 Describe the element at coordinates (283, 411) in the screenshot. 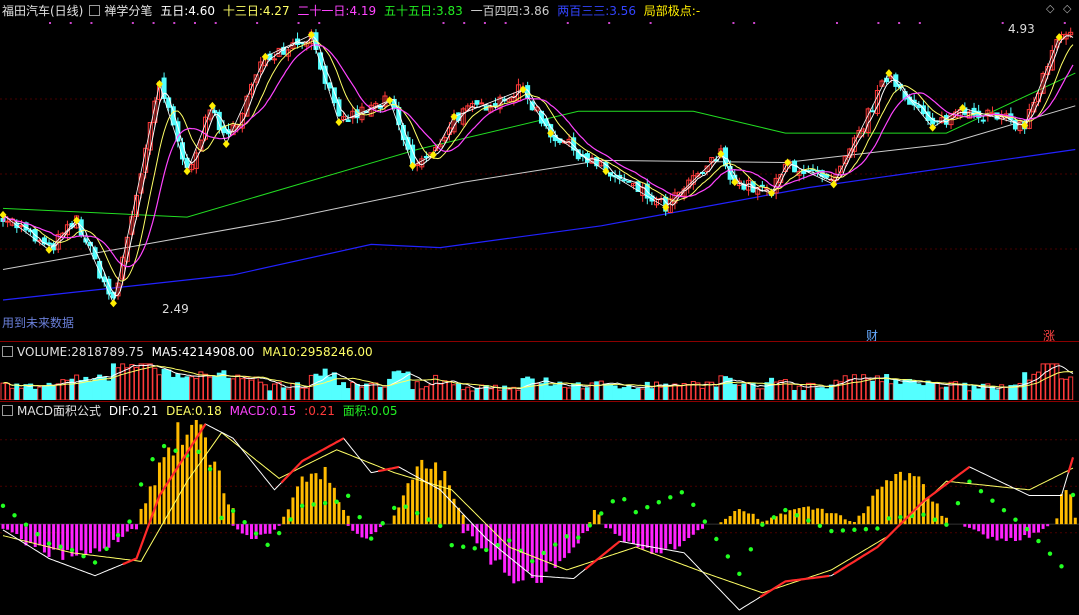

I see `macd-value: 0.15` at that location.